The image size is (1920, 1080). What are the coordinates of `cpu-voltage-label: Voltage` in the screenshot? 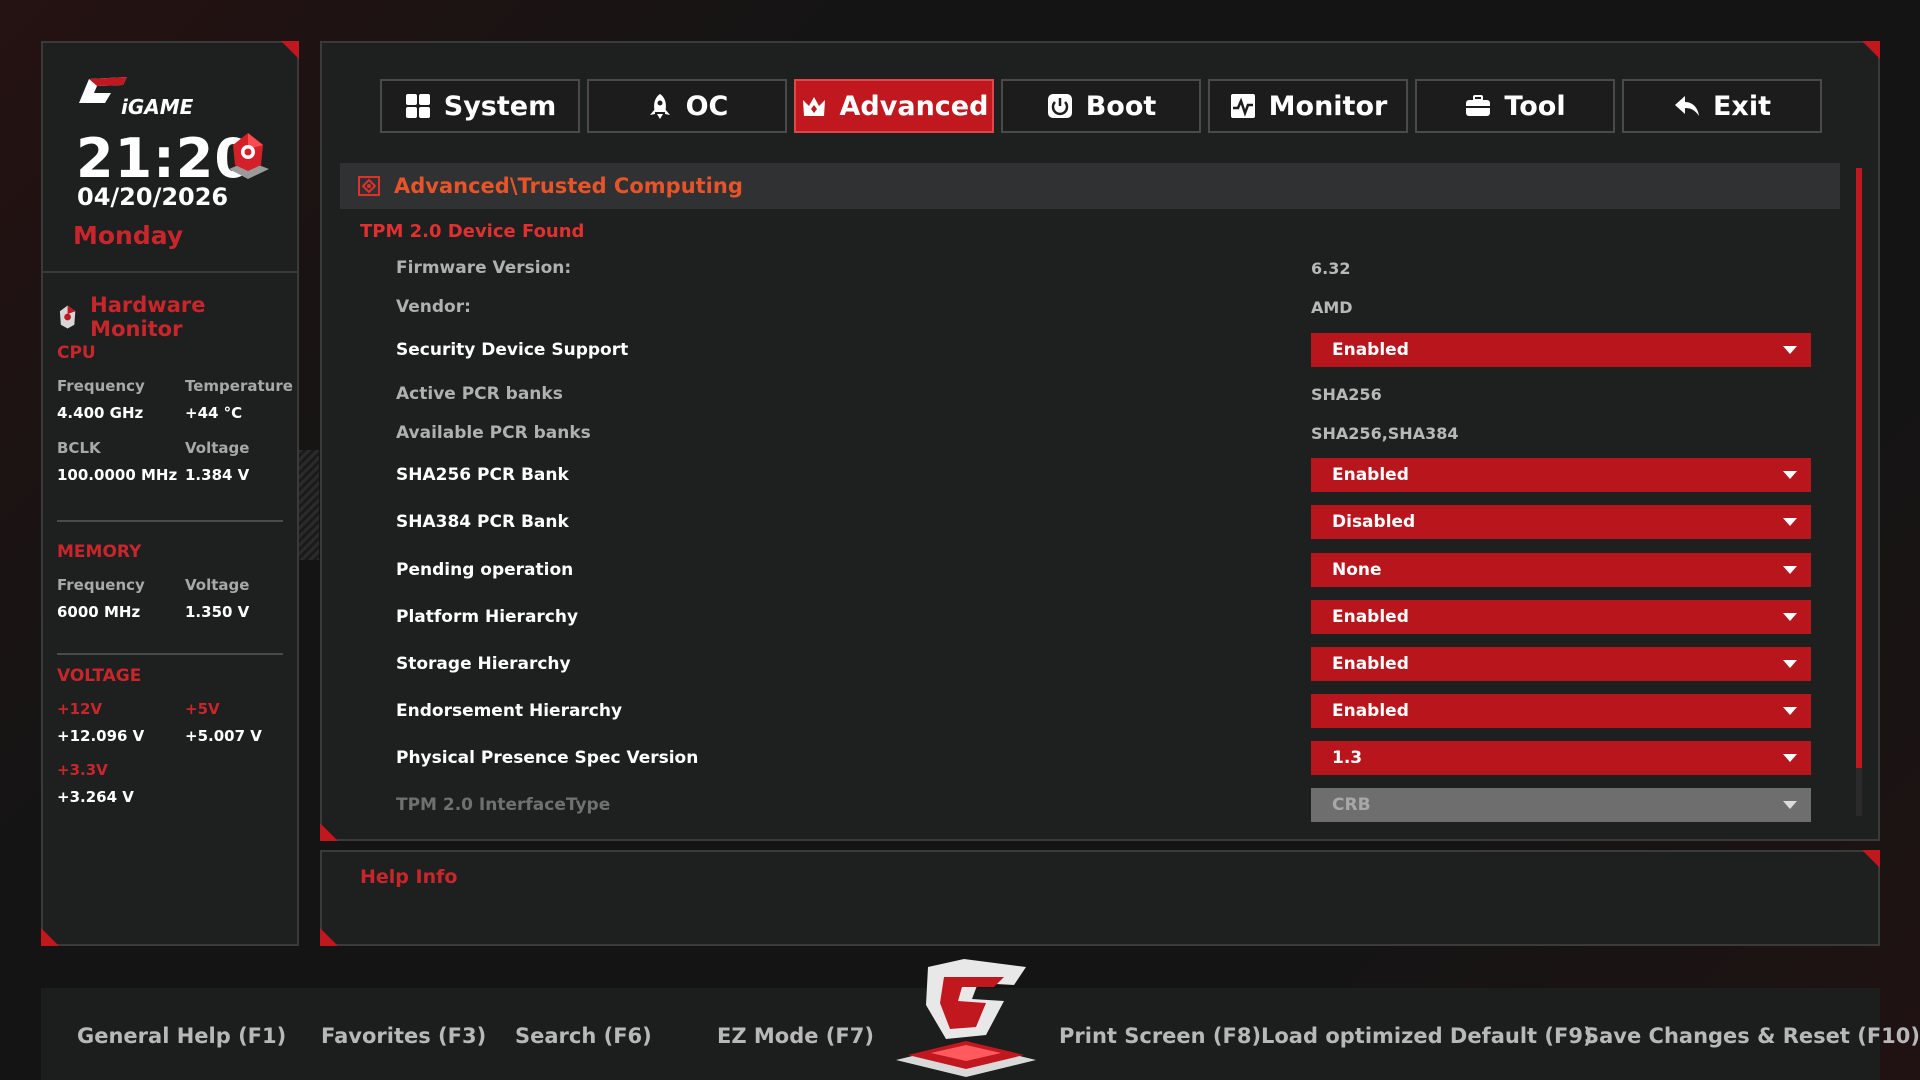 It's located at (217, 448).